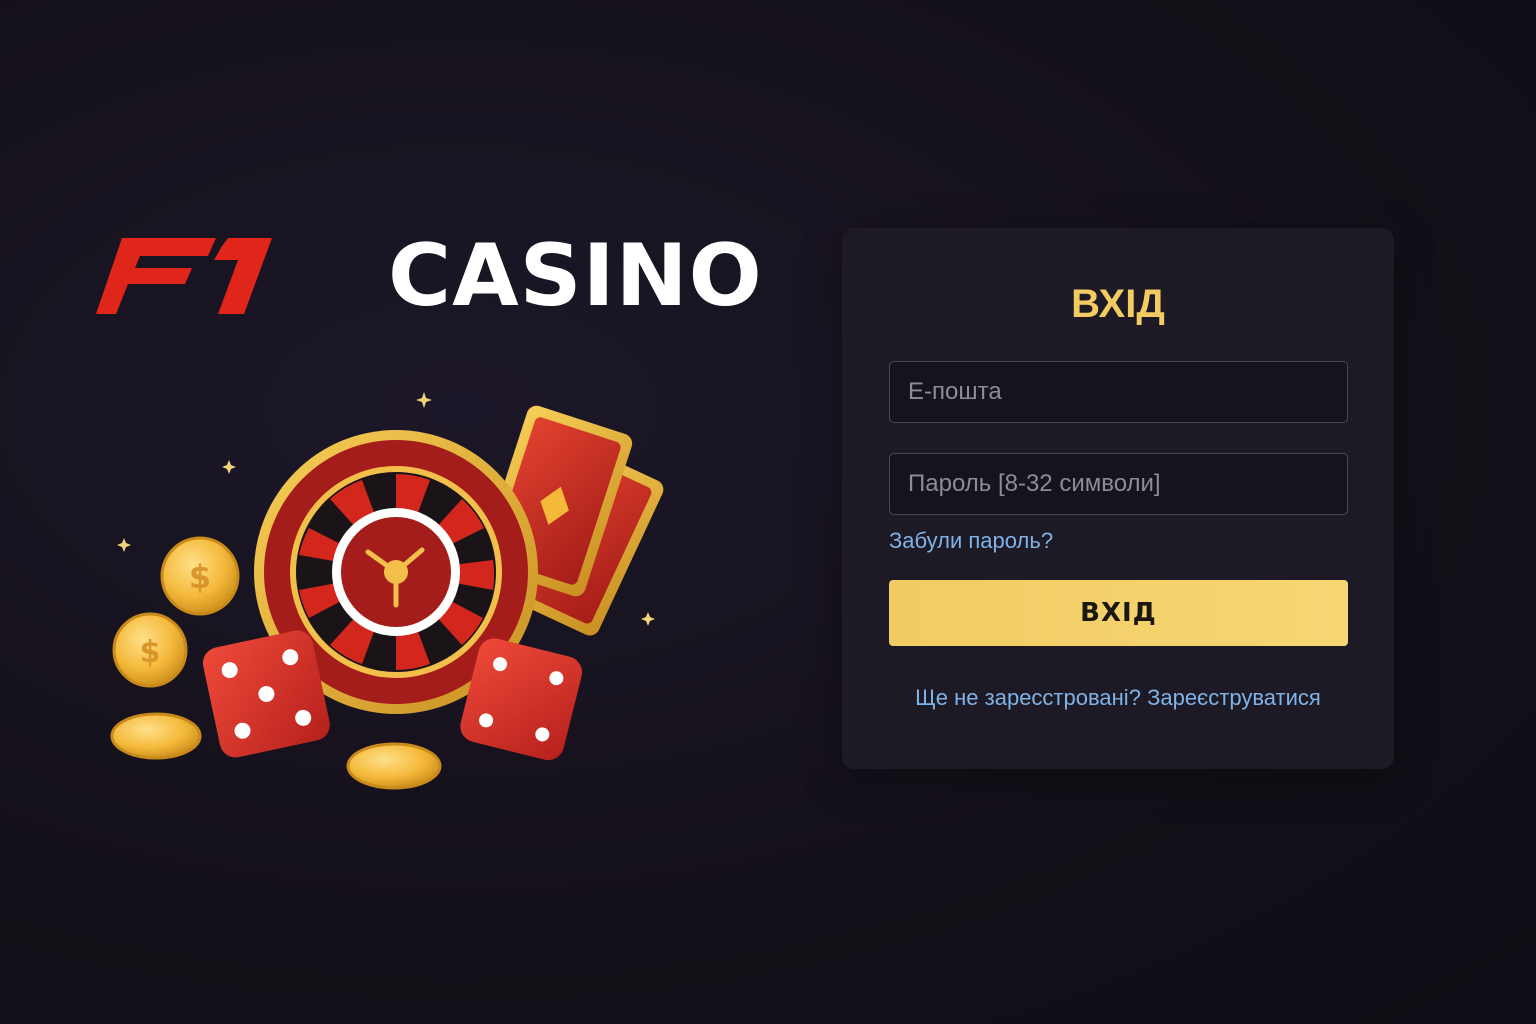 The height and width of the screenshot is (1024, 1536). What do you see at coordinates (575, 276) in the screenshot?
I see `brand-word: CASINO` at bounding box center [575, 276].